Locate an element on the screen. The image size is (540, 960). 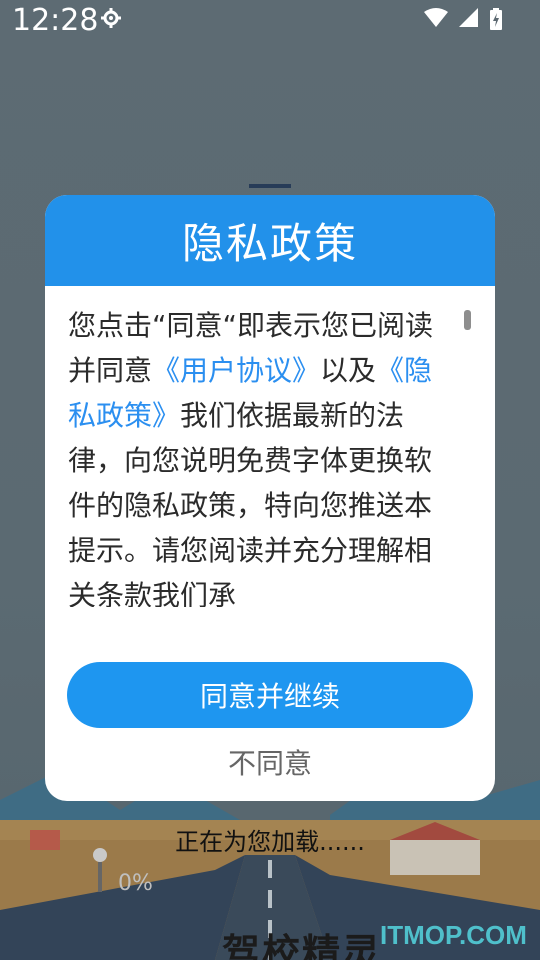
disagree-button: 不同意 is located at coordinates (270, 762).